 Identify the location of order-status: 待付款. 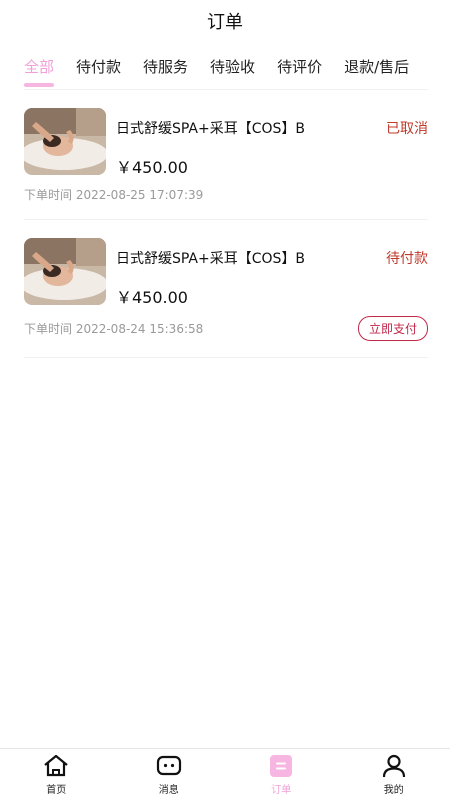
(407, 259).